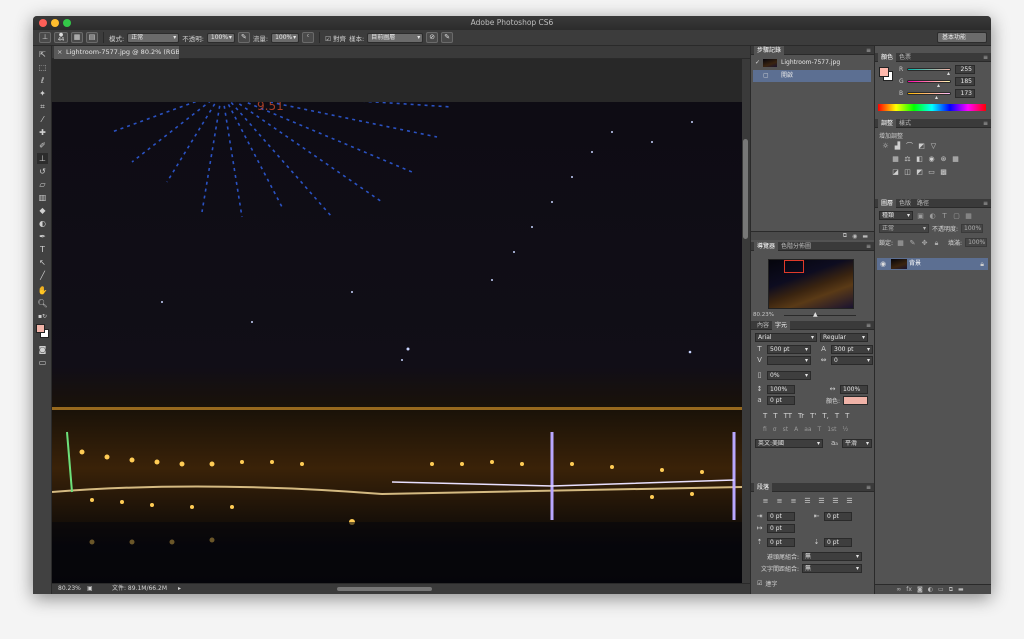  What do you see at coordinates (759, 583) in the screenshot?
I see `hyphenate-checkbox: ☑` at bounding box center [759, 583].